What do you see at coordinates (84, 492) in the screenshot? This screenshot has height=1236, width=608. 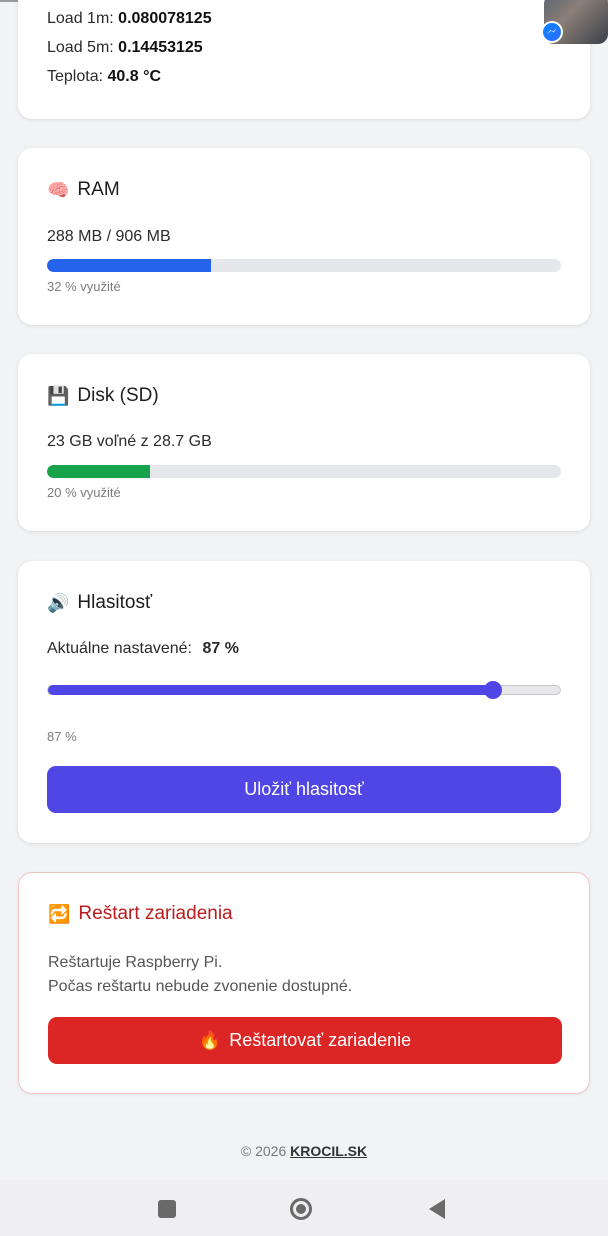 I see `disk-usage-hint: 20 % využité` at bounding box center [84, 492].